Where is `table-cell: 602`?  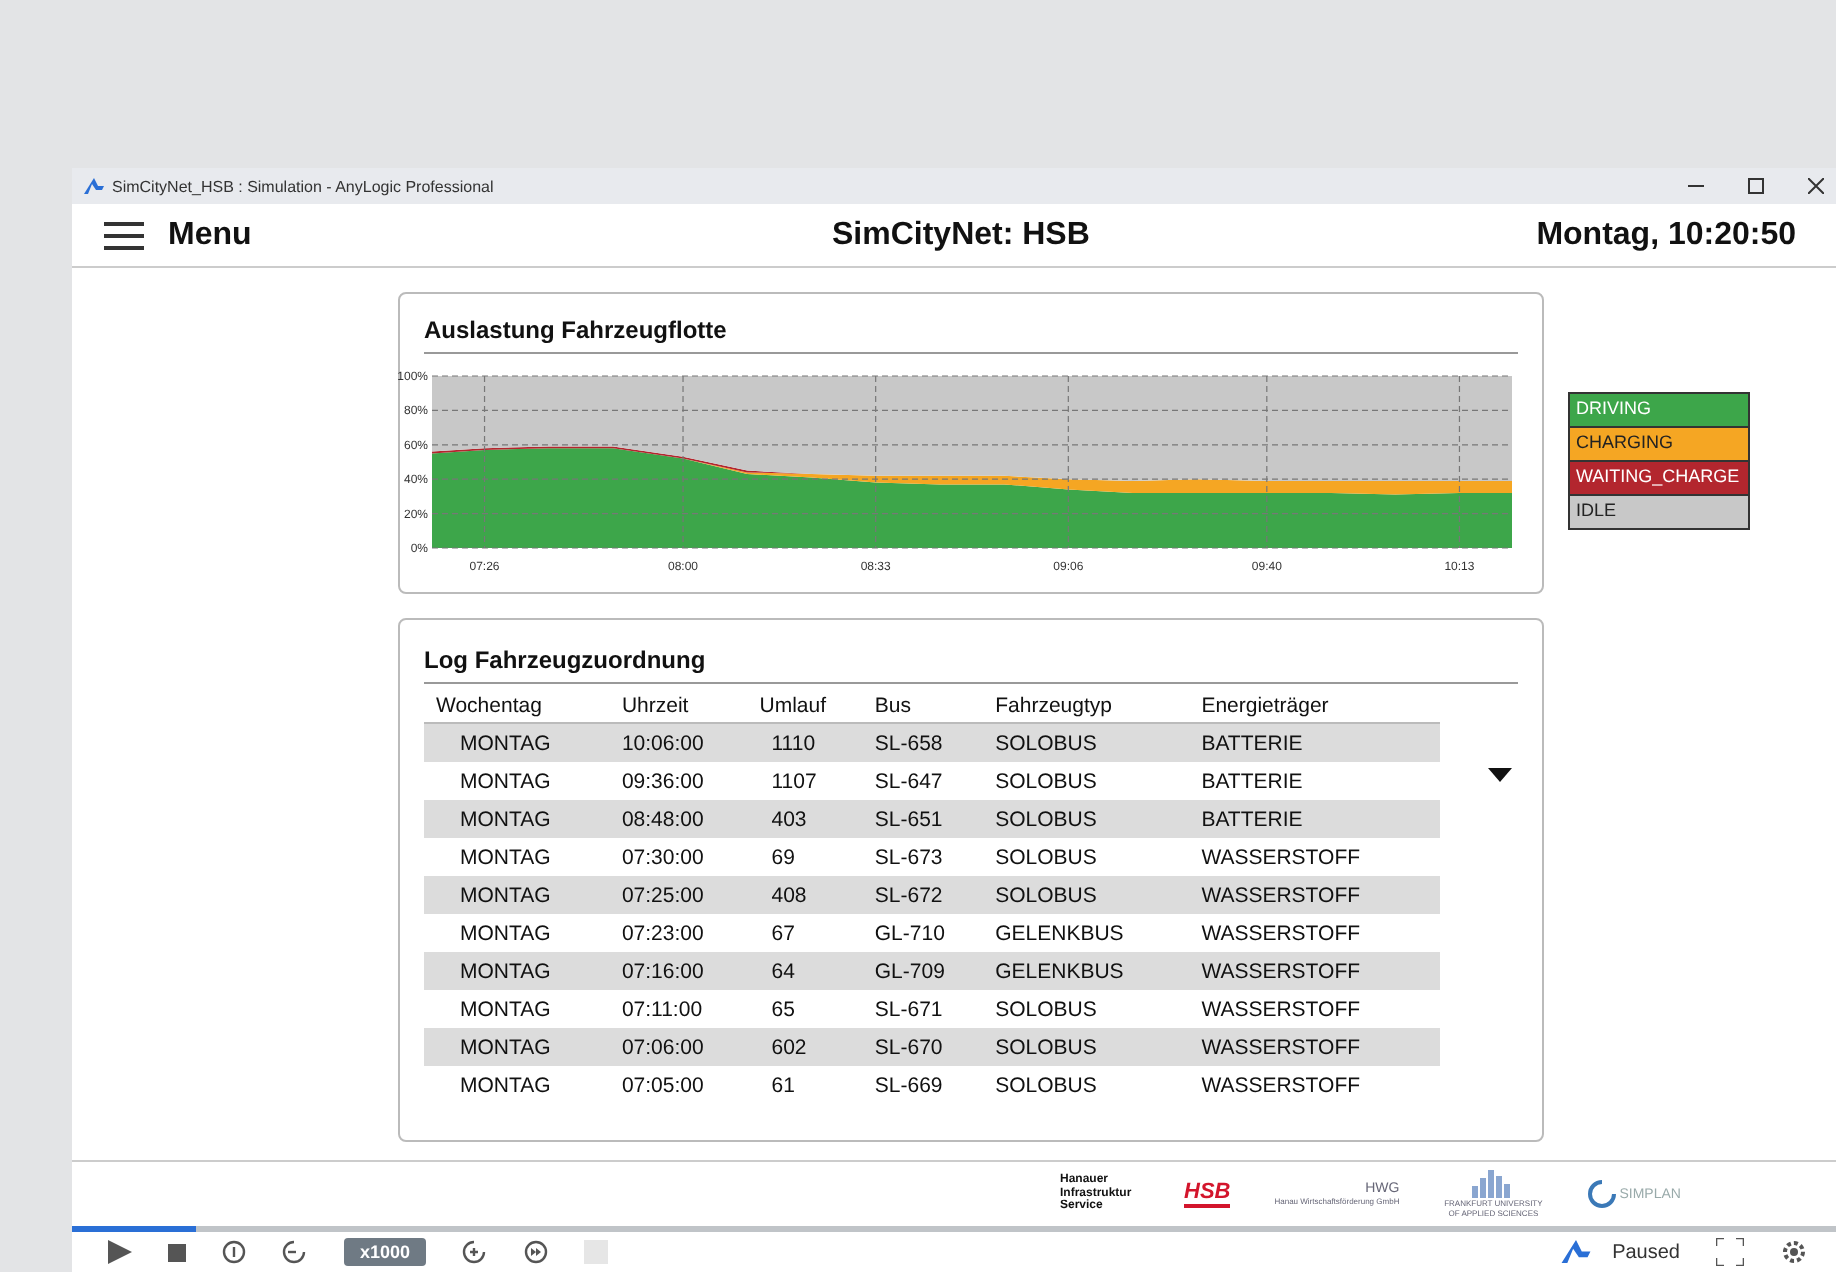 table-cell: 602 is located at coordinates (805, 1047).